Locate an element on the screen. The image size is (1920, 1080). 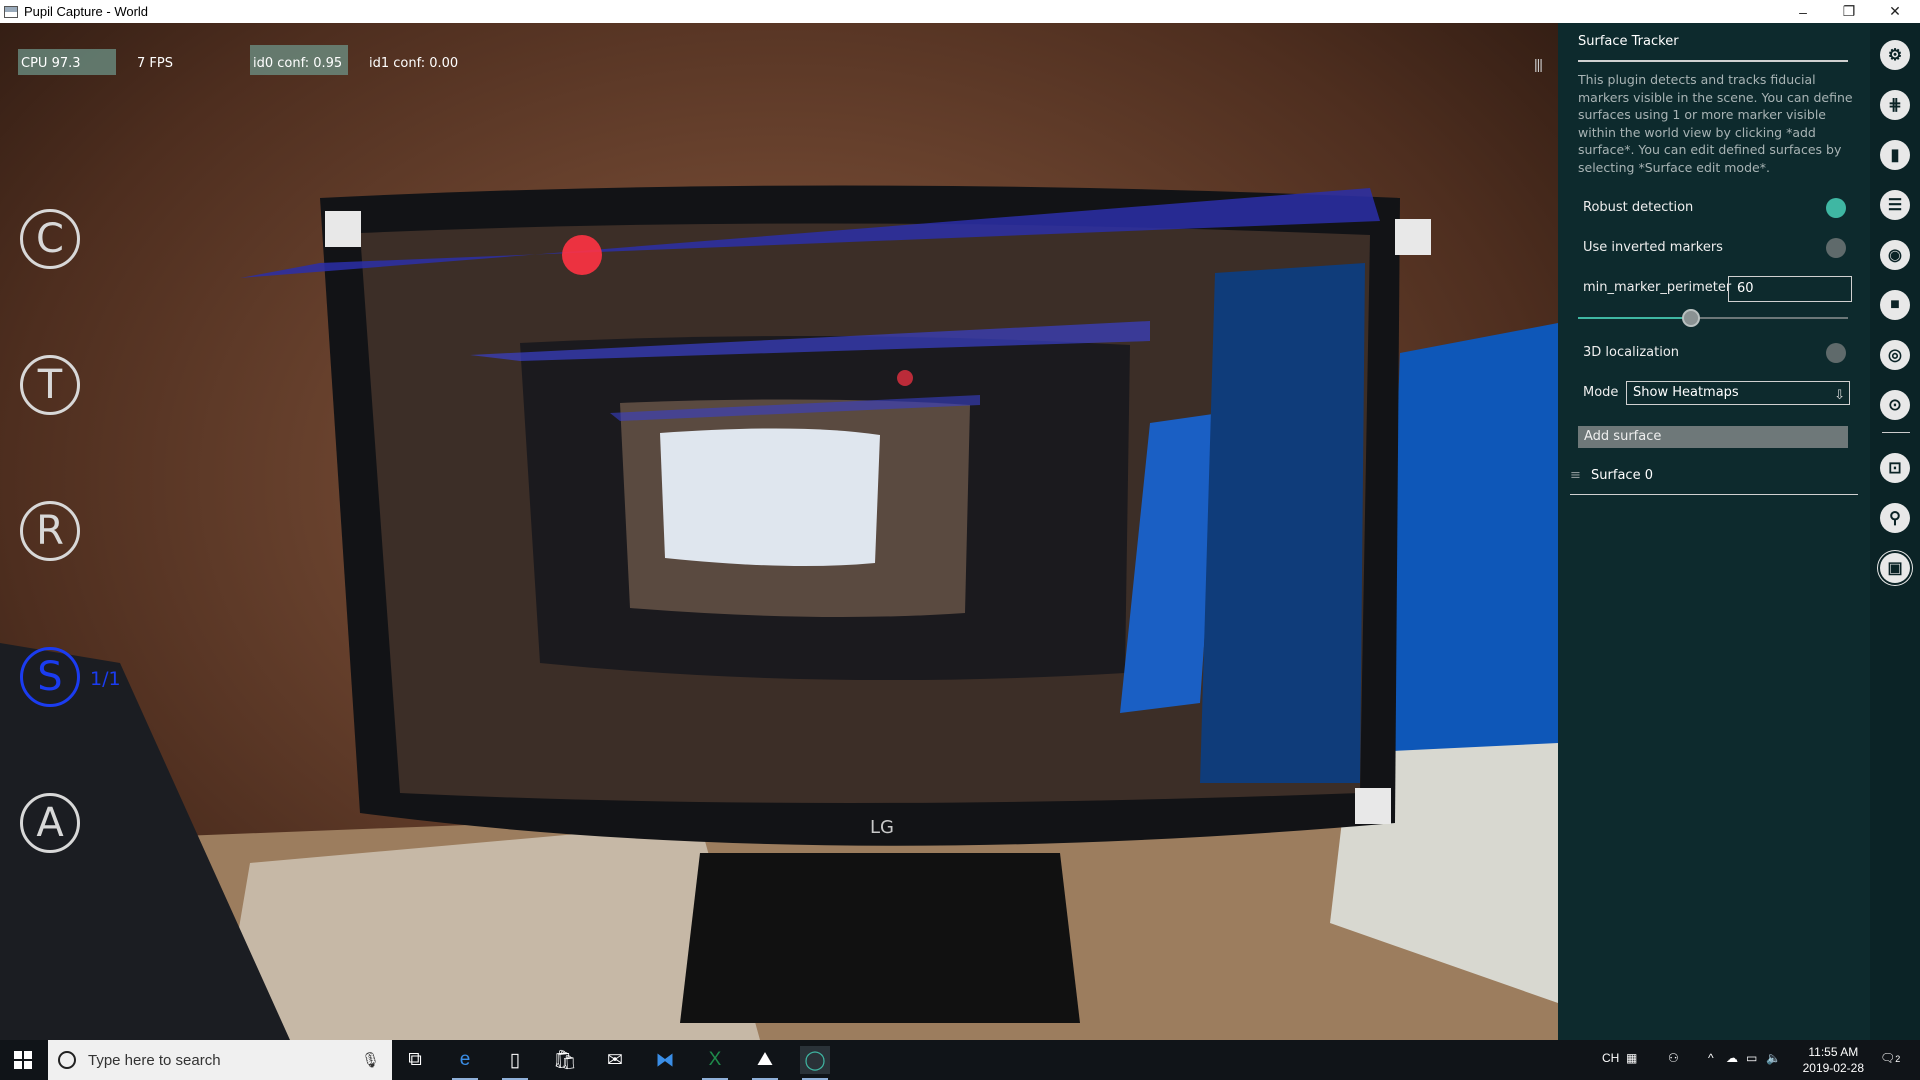
taskbar-search-box: Type here to search 🎙 is located at coordinates (220, 1060).